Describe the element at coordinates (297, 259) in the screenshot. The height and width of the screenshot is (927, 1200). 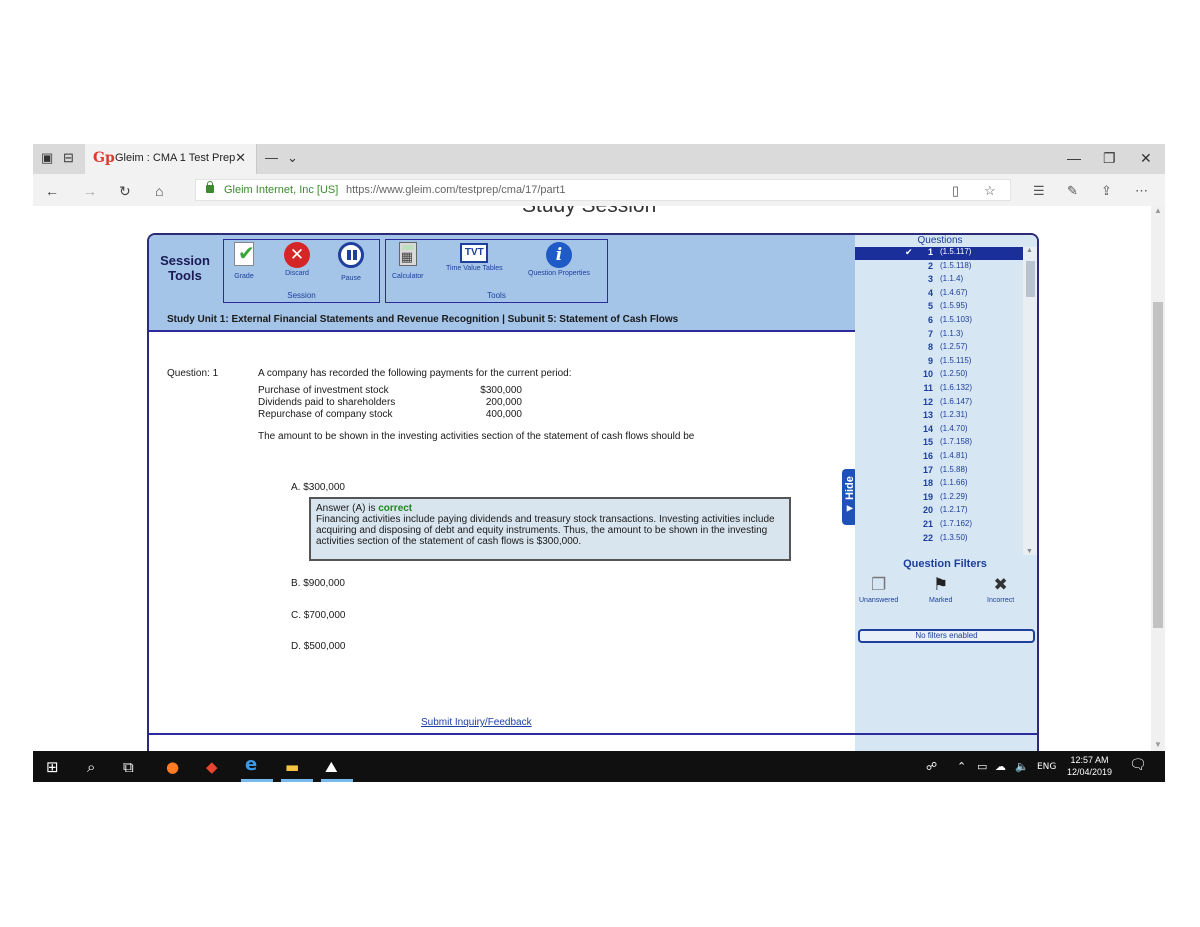
I see `discard-button: ✕ Discard` at that location.